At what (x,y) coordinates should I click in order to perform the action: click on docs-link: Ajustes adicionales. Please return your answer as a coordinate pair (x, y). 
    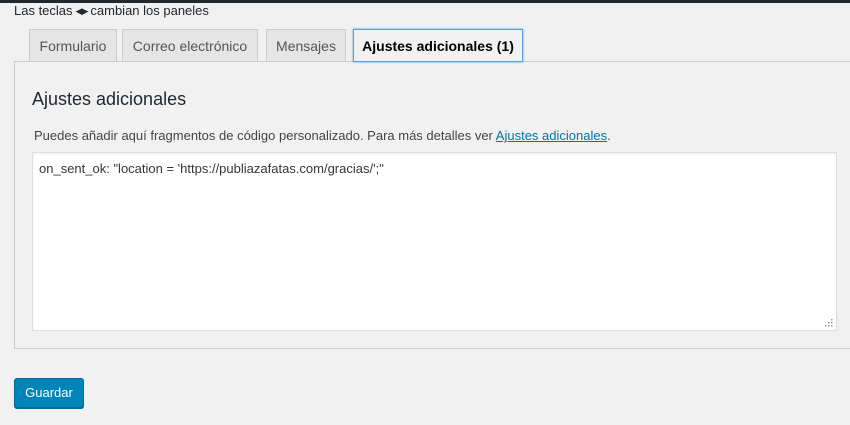
    Looking at the image, I should click on (551, 135).